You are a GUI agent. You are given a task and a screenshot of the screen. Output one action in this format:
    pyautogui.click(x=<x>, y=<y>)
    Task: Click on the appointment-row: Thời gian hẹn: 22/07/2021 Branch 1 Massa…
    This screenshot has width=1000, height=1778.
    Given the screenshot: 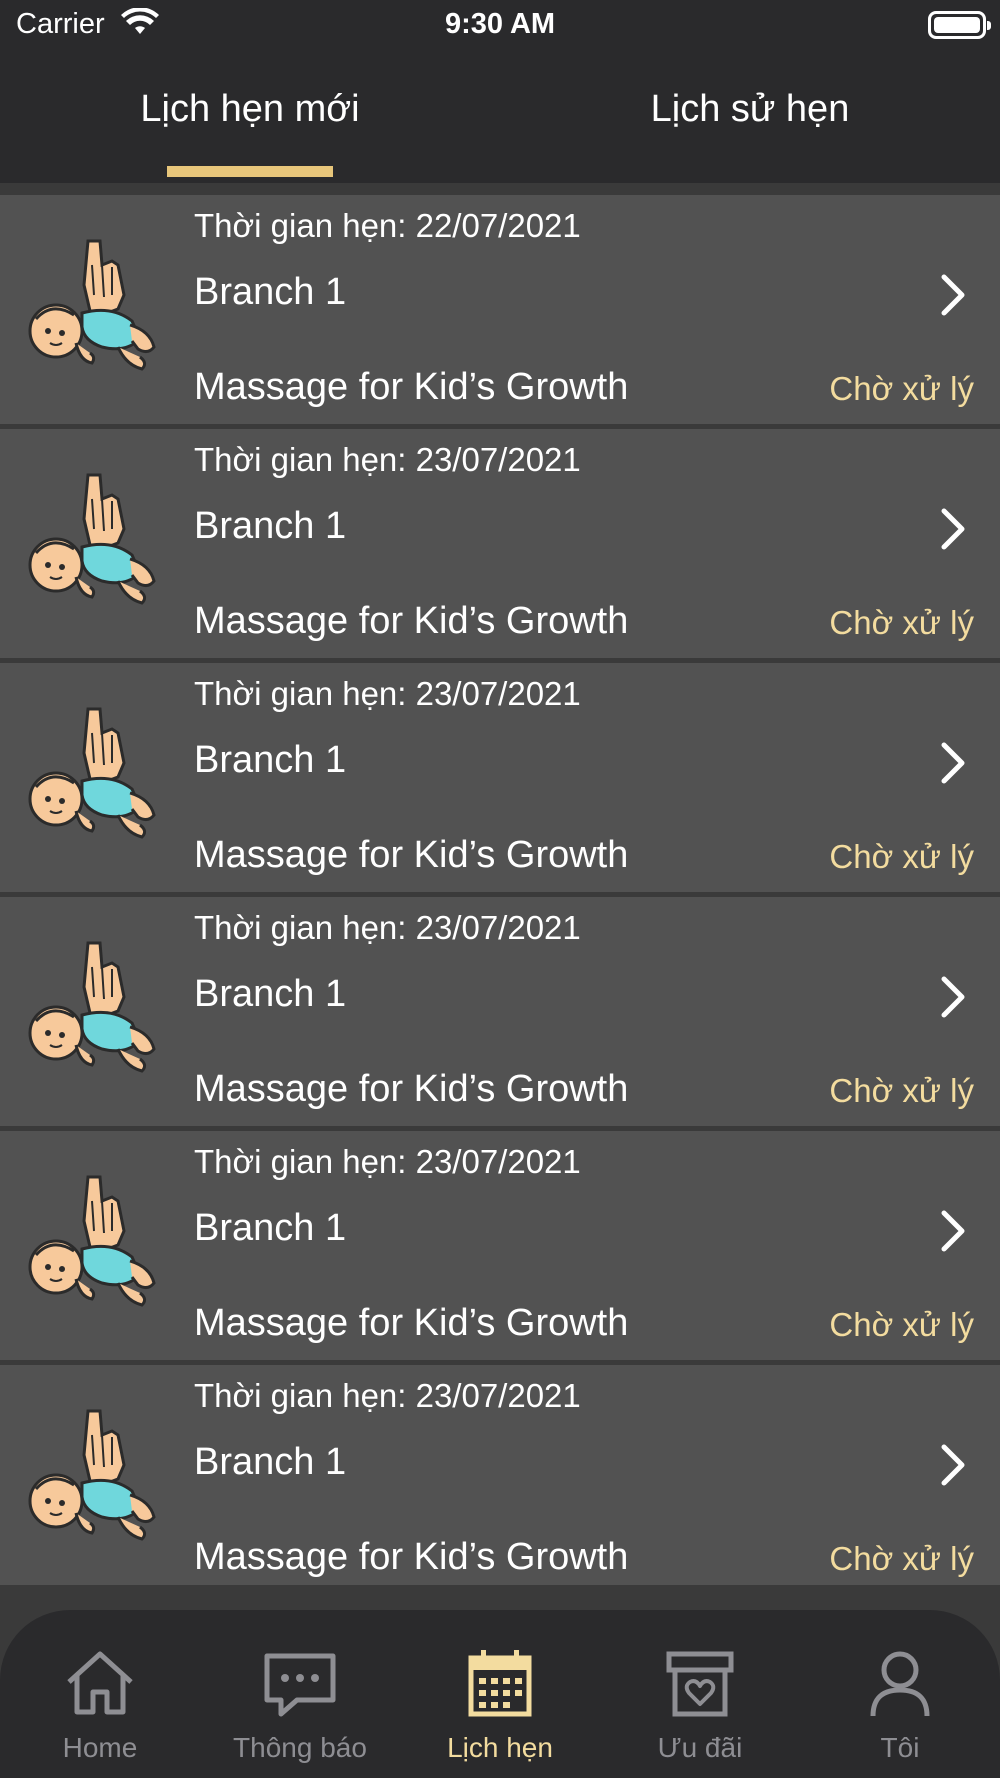 What is the action you would take?
    pyautogui.click(x=500, y=309)
    